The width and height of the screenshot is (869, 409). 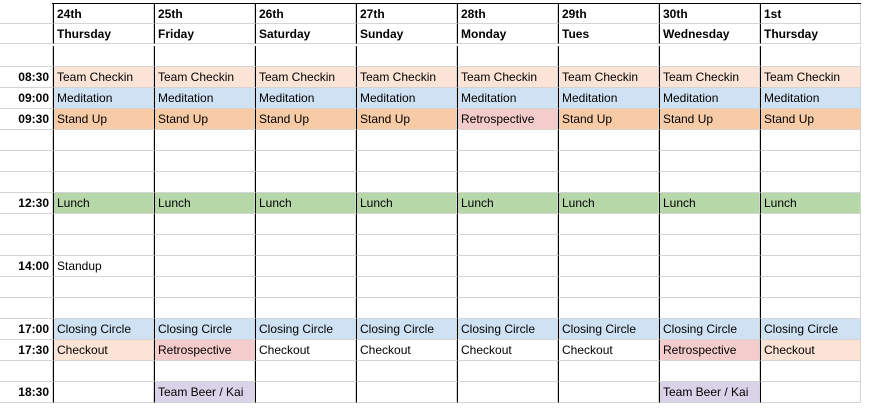 What do you see at coordinates (26, 34) in the screenshot?
I see `corner-cell` at bounding box center [26, 34].